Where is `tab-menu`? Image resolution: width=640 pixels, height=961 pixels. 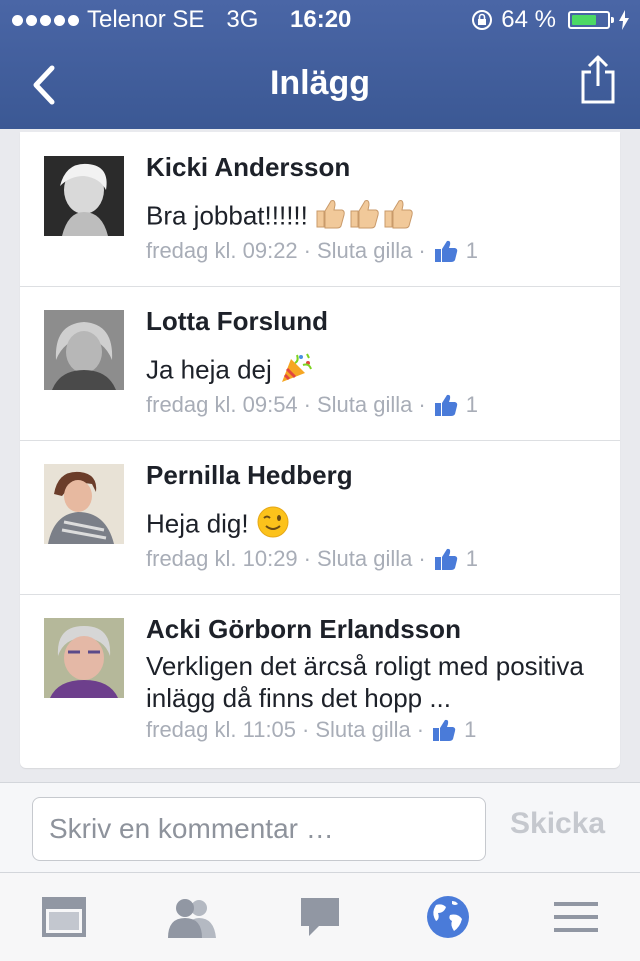
tab-menu is located at coordinates (576, 917).